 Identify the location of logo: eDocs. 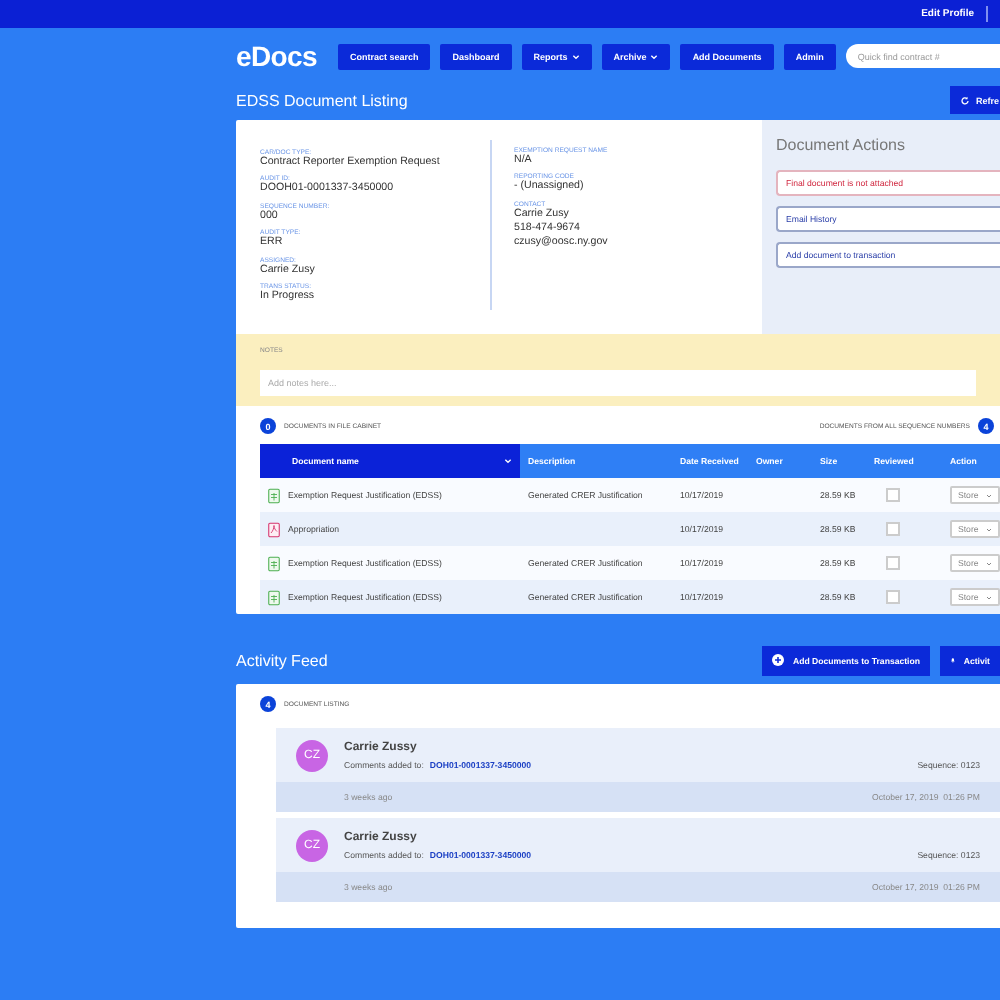
(282, 56).